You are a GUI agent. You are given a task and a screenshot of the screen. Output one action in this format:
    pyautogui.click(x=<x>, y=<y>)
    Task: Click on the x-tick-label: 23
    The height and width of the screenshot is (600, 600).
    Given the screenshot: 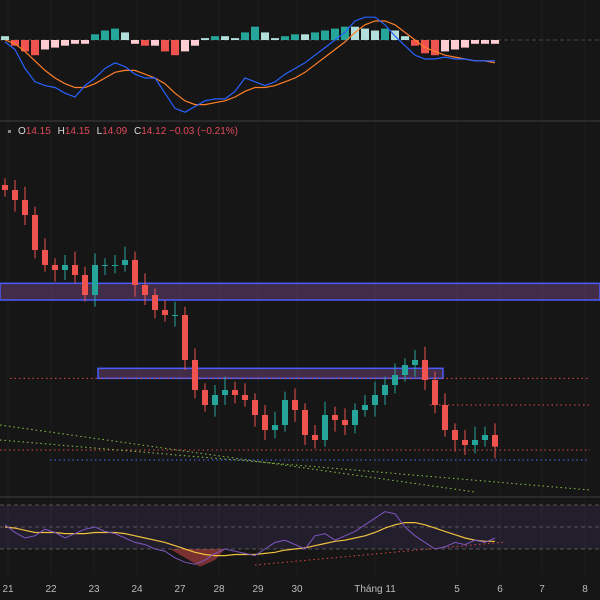 What is the action you would take?
    pyautogui.click(x=94, y=589)
    